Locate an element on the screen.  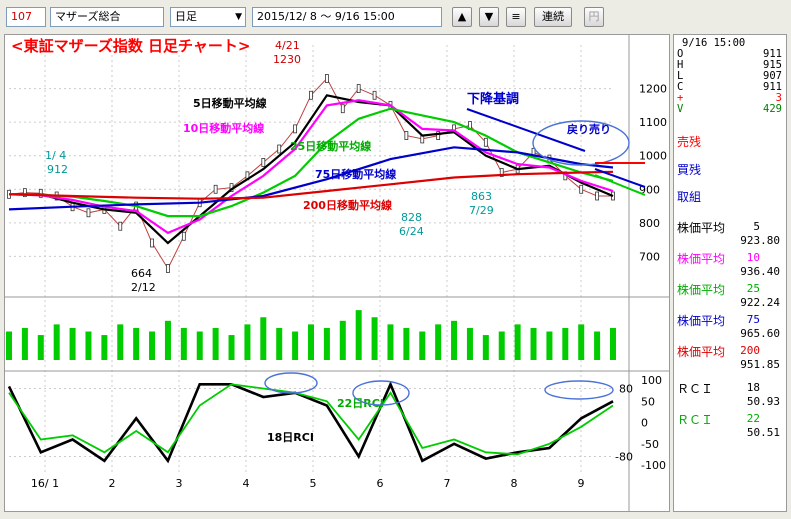
peak-label: 912 is located at coordinates (57, 169).